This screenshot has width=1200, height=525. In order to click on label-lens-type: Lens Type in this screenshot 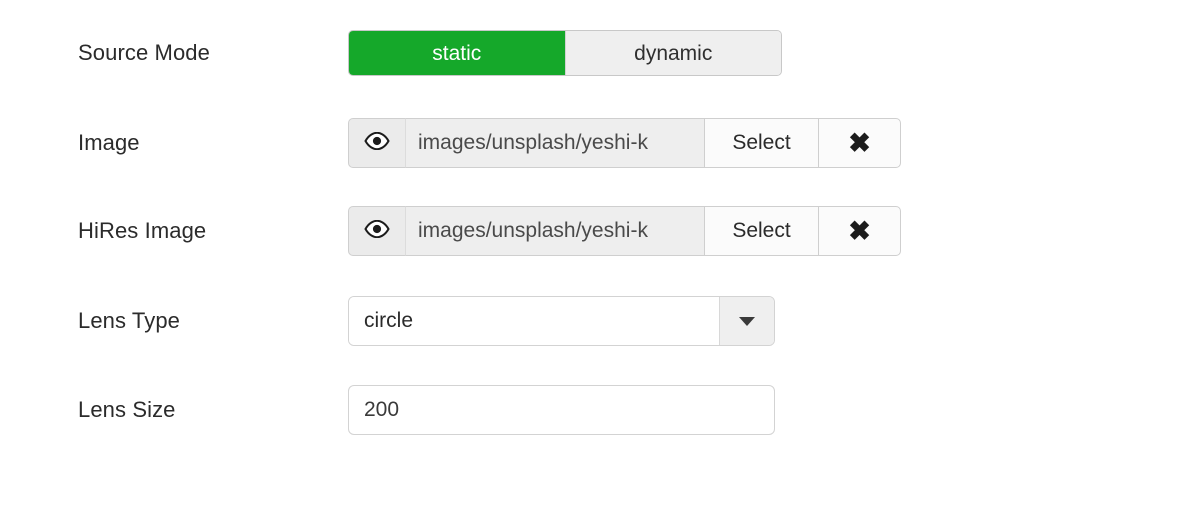, I will do `click(129, 320)`.